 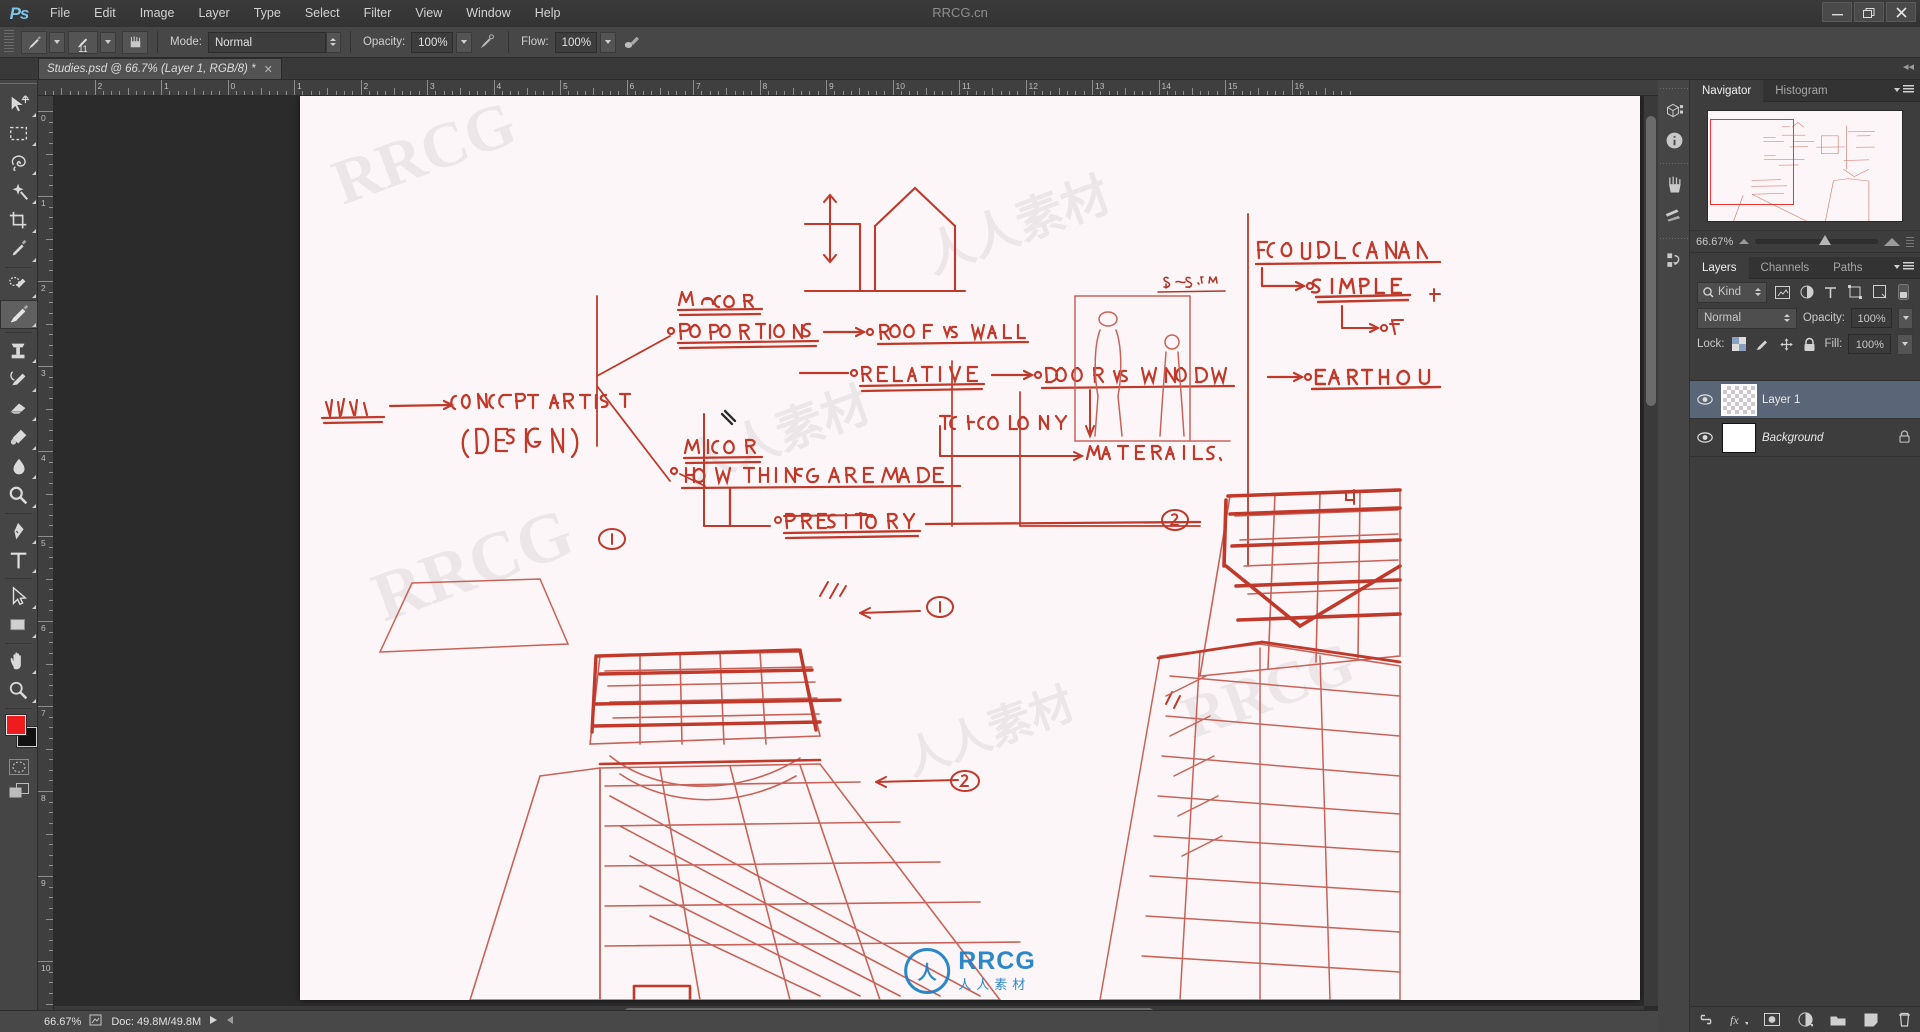 I want to click on status-collapse-icon, so click(x=230, y=1021).